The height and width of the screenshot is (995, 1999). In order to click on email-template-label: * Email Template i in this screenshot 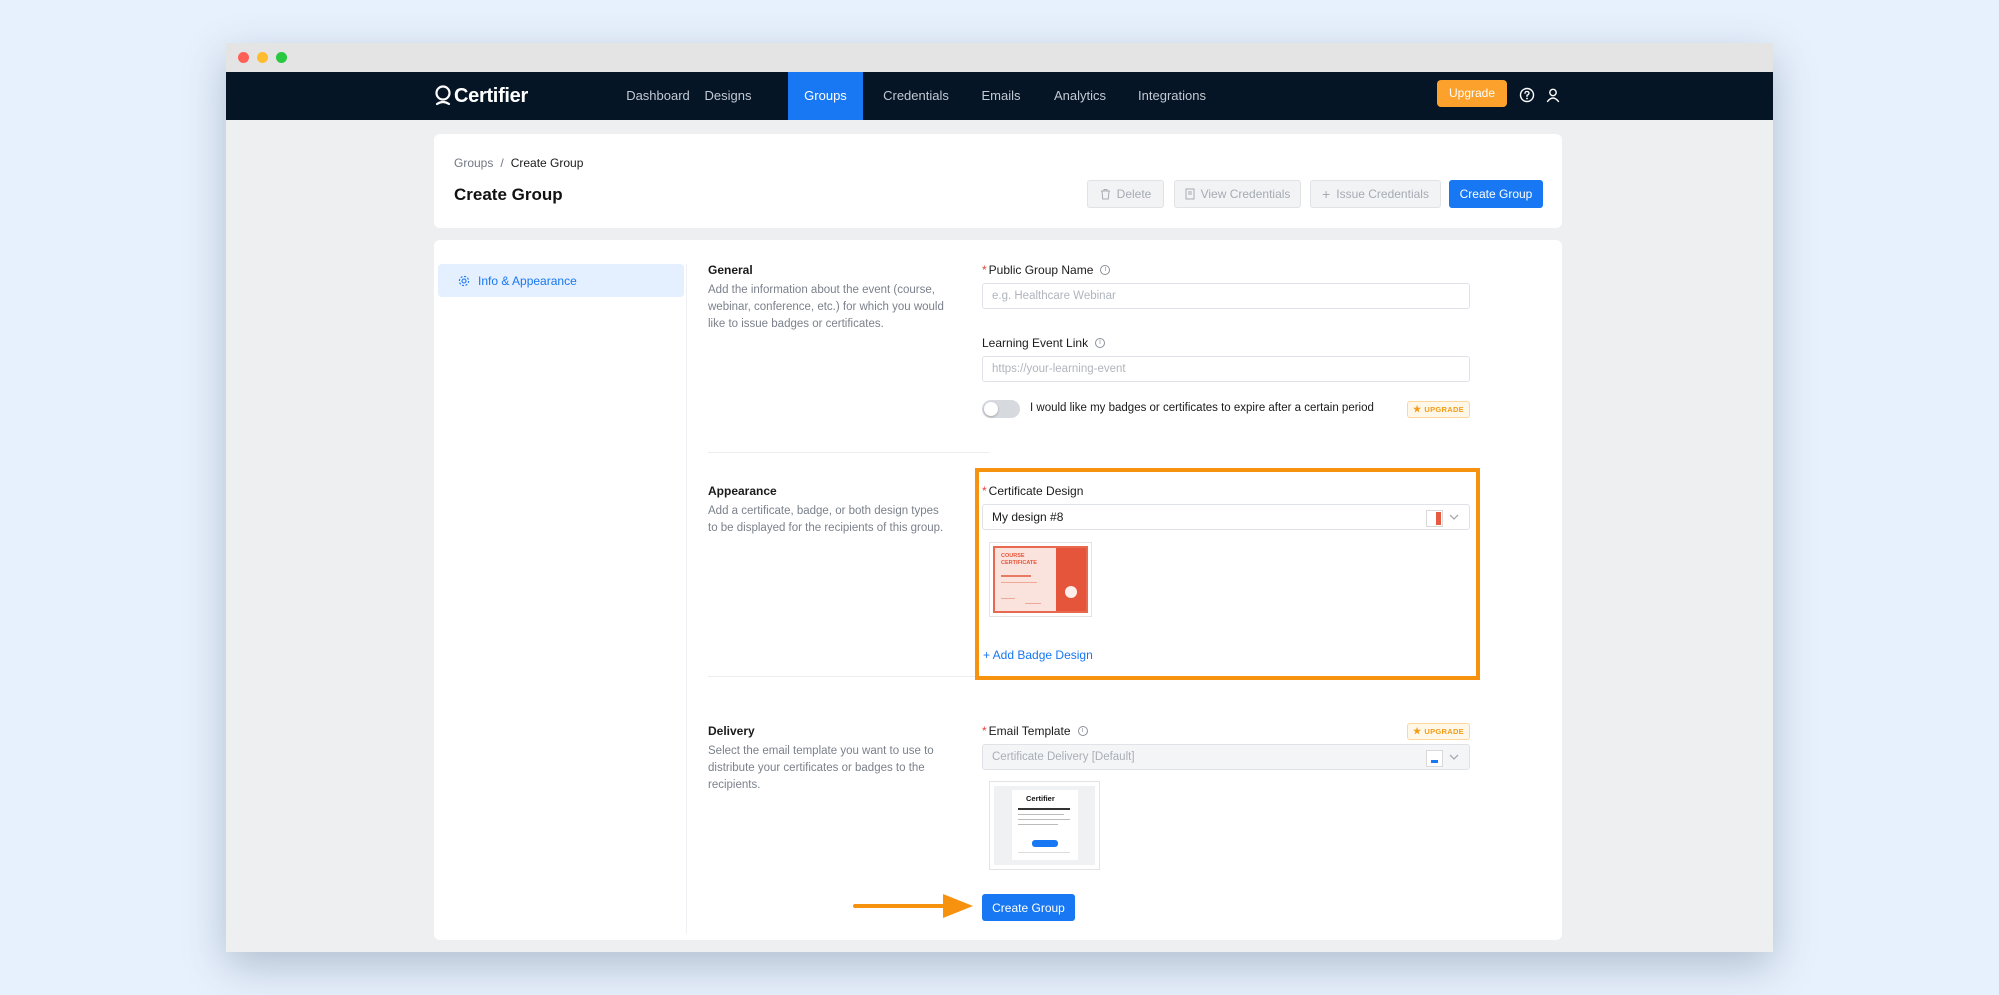, I will do `click(1035, 731)`.